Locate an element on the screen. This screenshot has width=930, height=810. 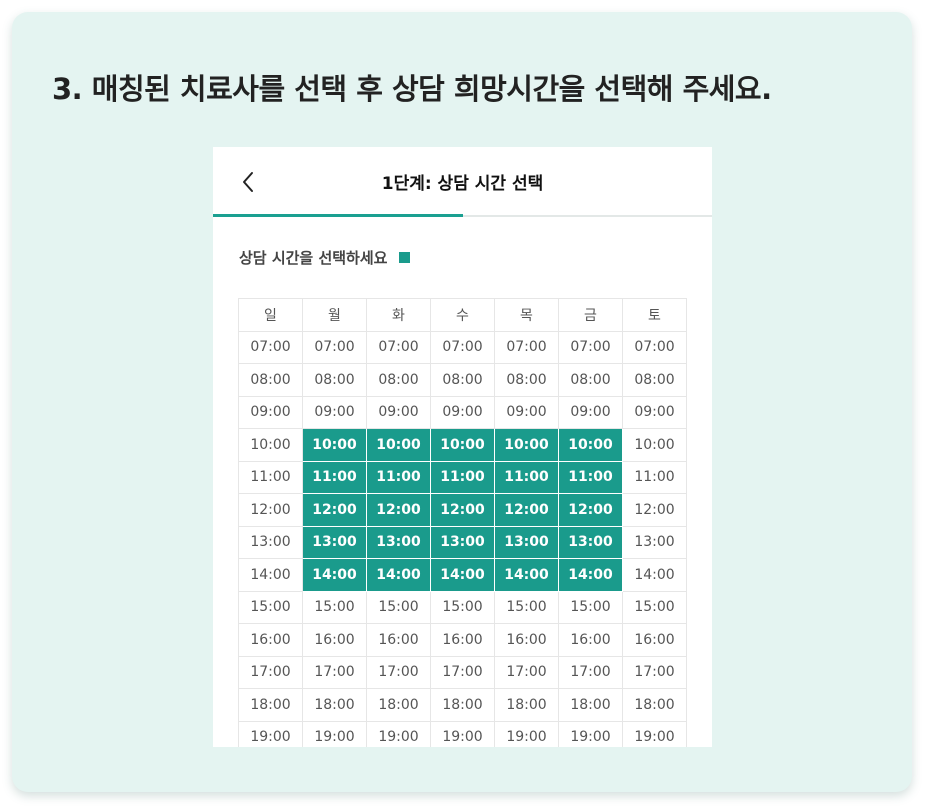
day-header: 화 is located at coordinates (398, 315).